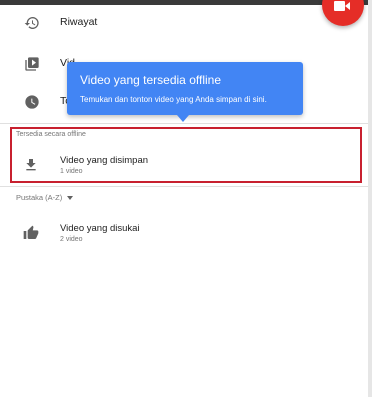 The image size is (372, 397). What do you see at coordinates (32, 64) in the screenshot?
I see `video-library-icon` at bounding box center [32, 64].